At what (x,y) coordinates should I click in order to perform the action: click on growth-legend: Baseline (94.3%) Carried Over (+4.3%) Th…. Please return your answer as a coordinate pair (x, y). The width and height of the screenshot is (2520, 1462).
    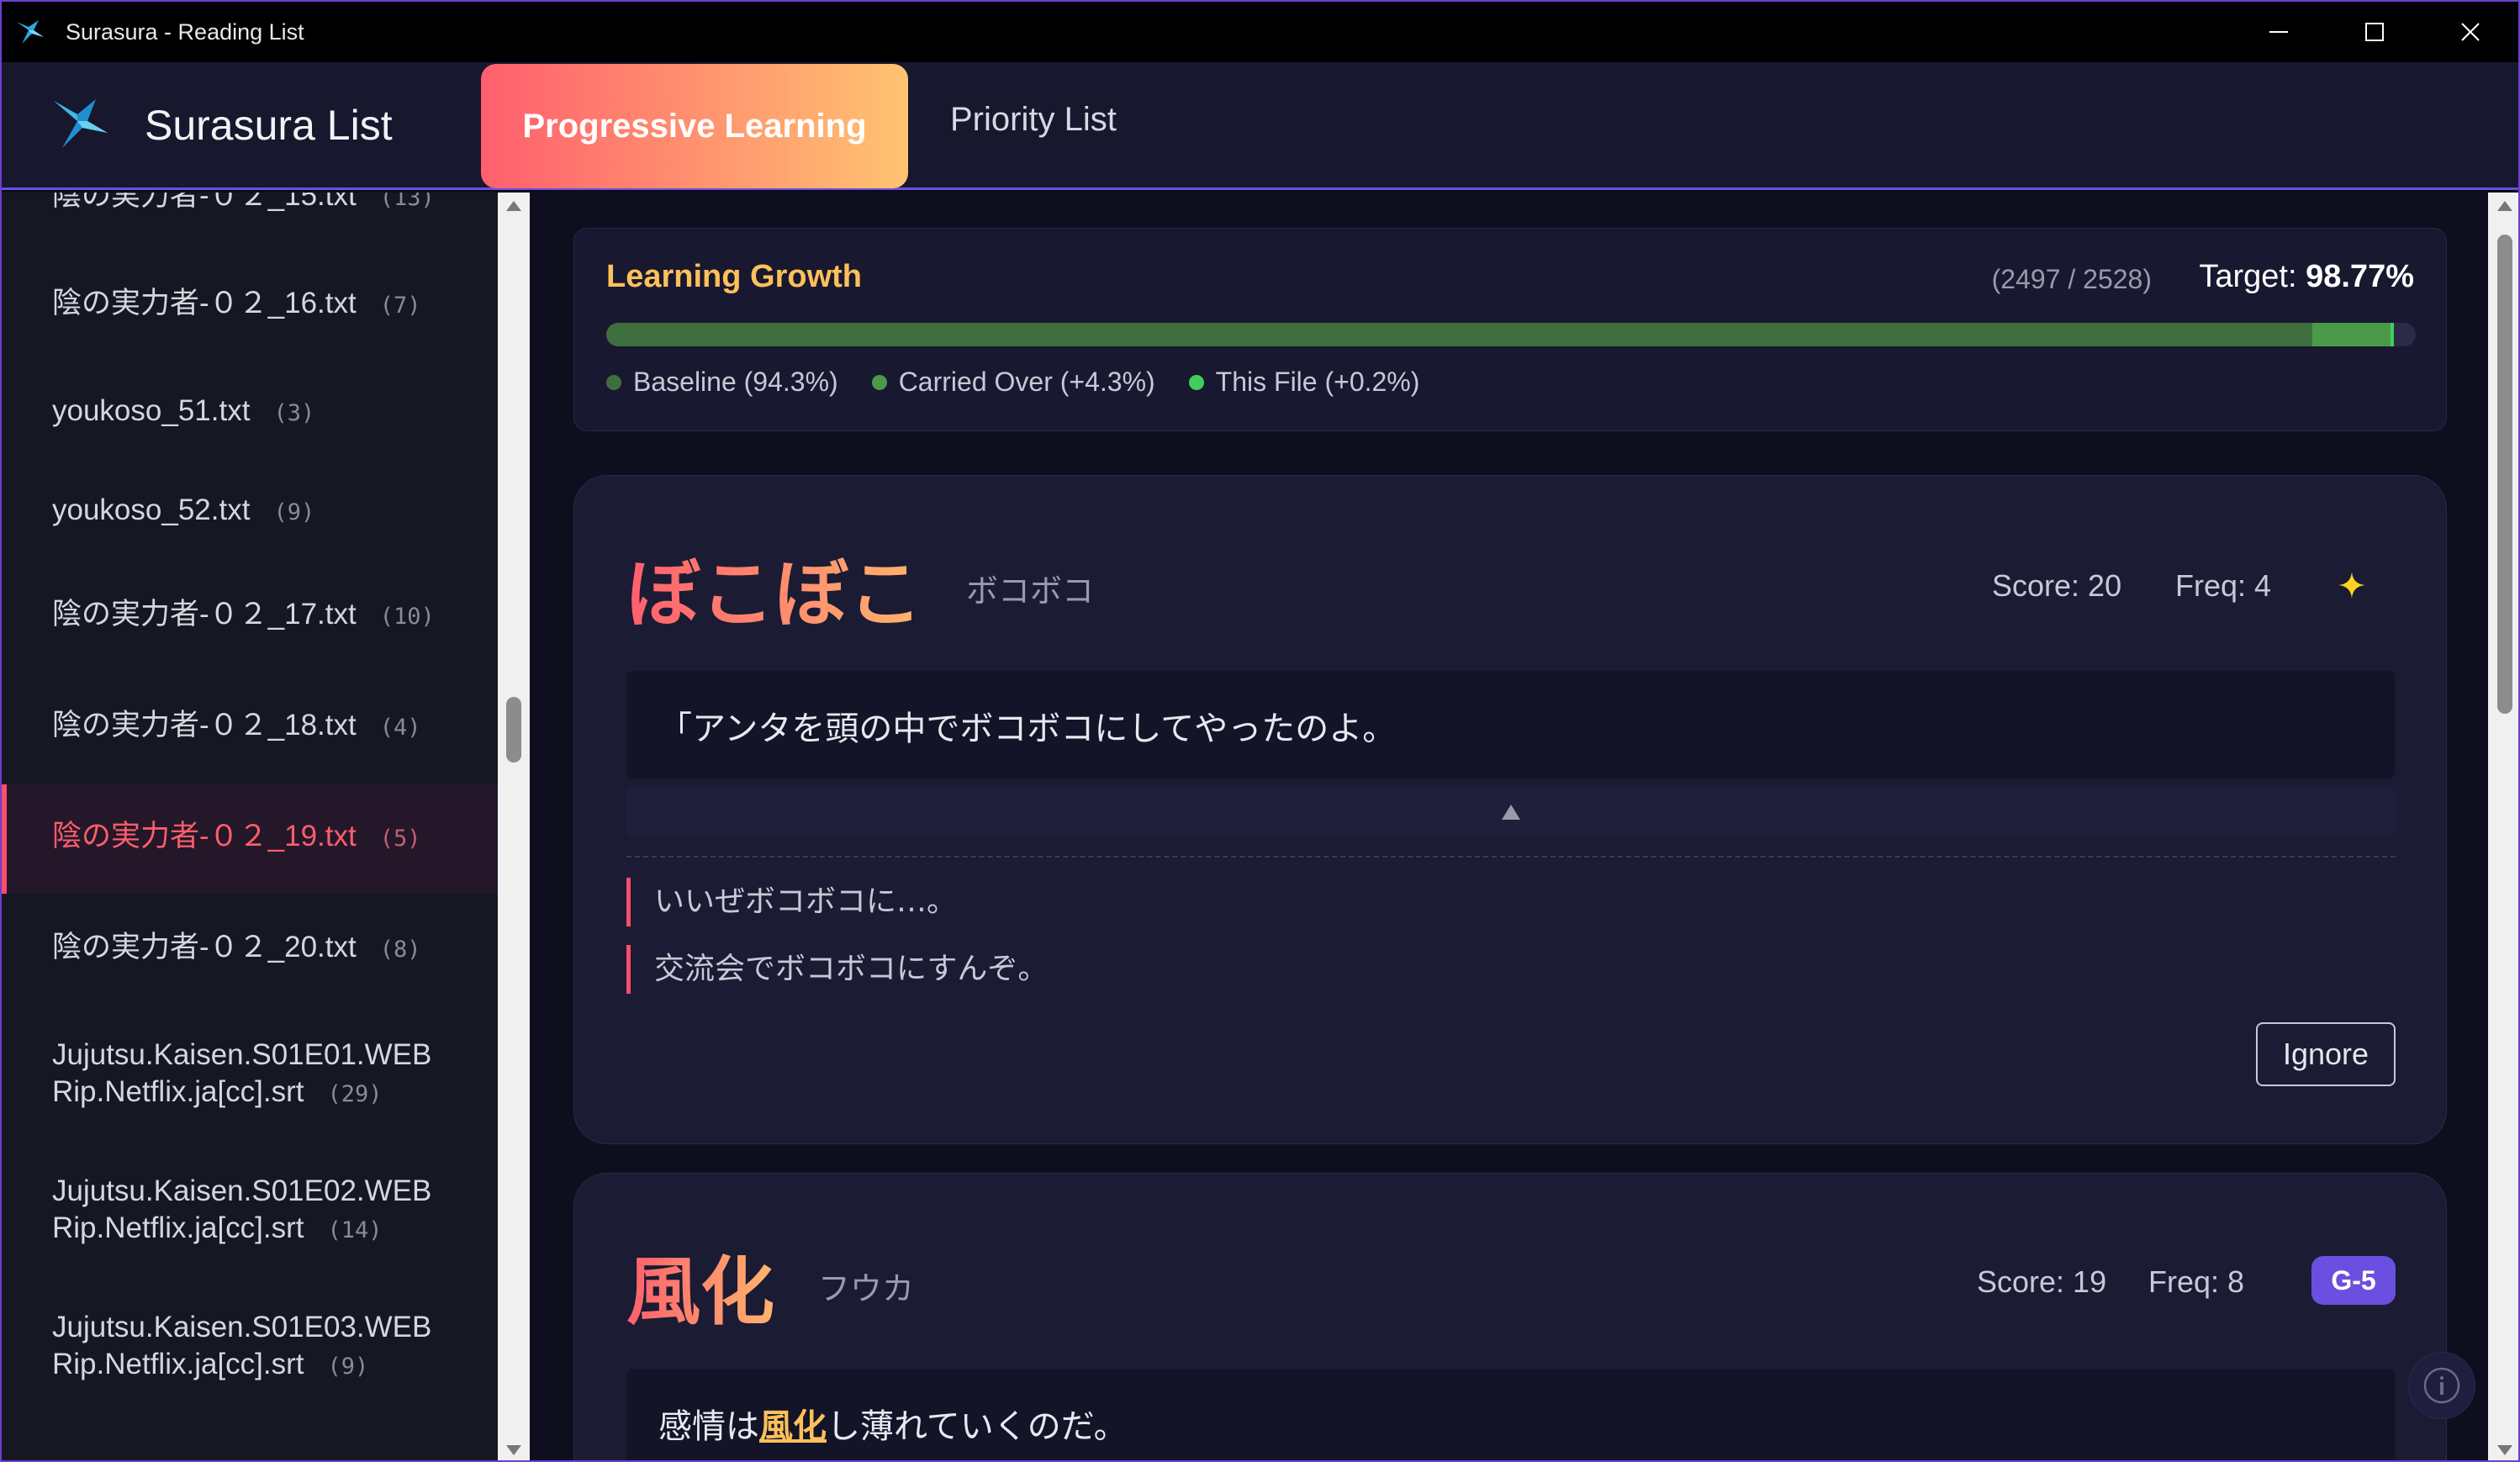
    Looking at the image, I should click on (1029, 383).